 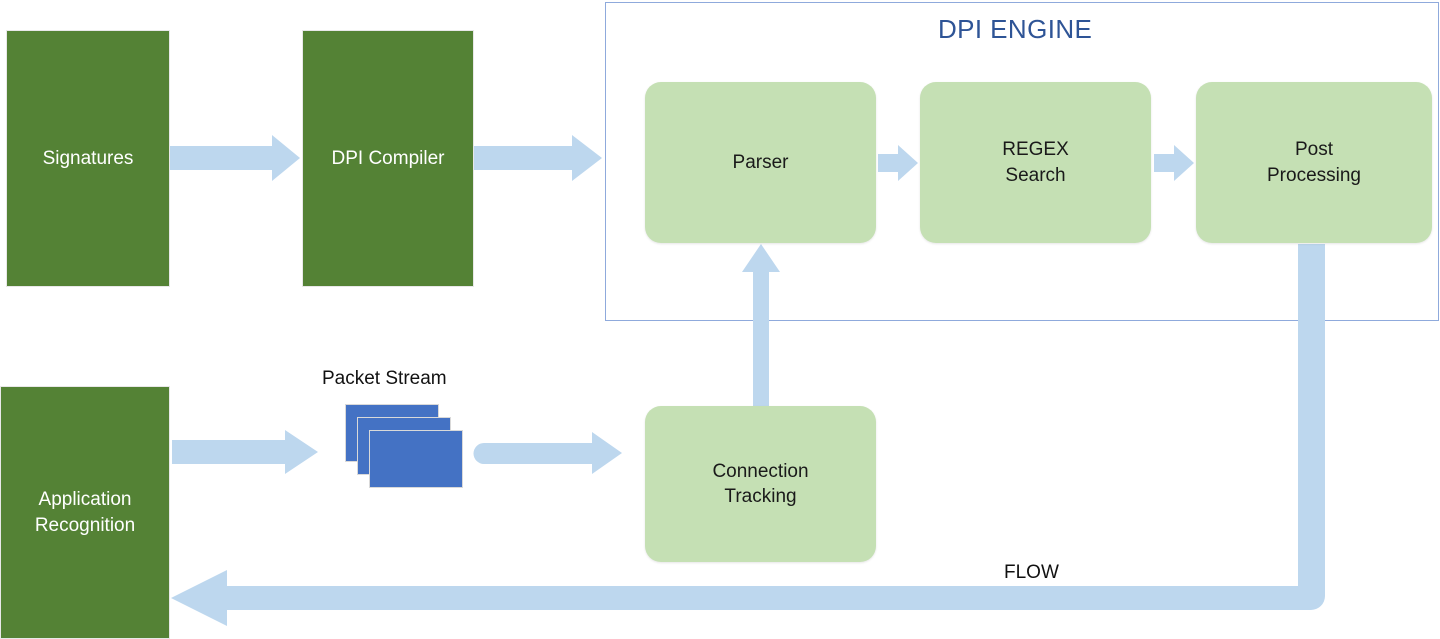 I want to click on arrow-signatures-to-compiler, so click(x=235, y=158).